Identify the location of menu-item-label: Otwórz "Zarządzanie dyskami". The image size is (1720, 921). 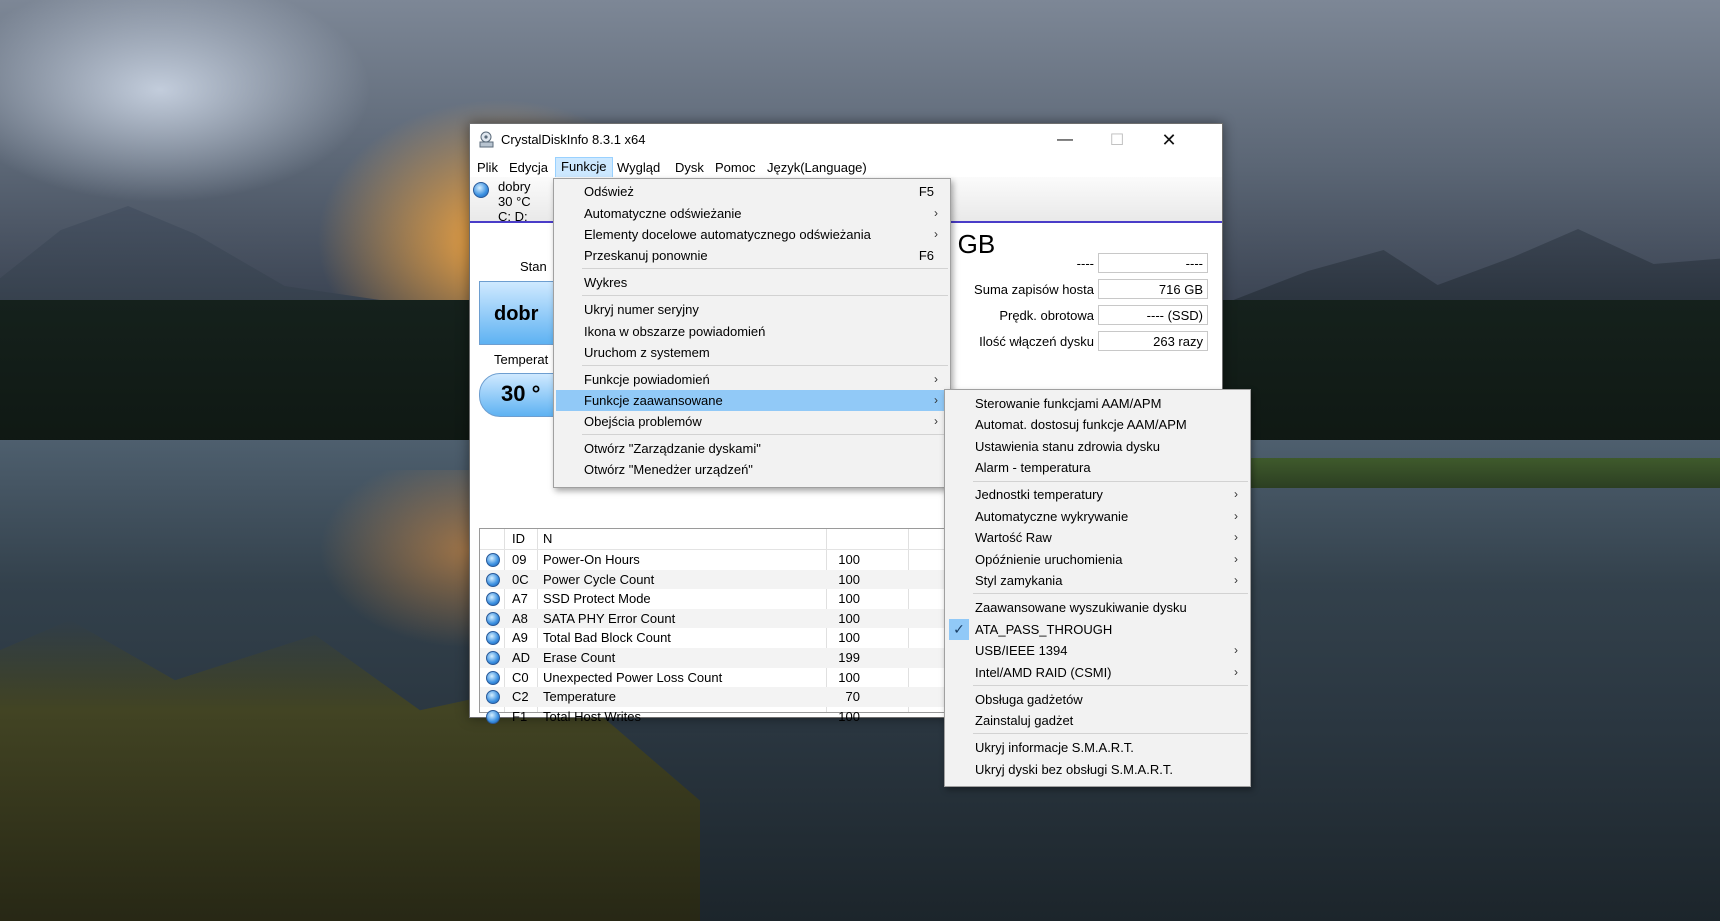
(672, 448).